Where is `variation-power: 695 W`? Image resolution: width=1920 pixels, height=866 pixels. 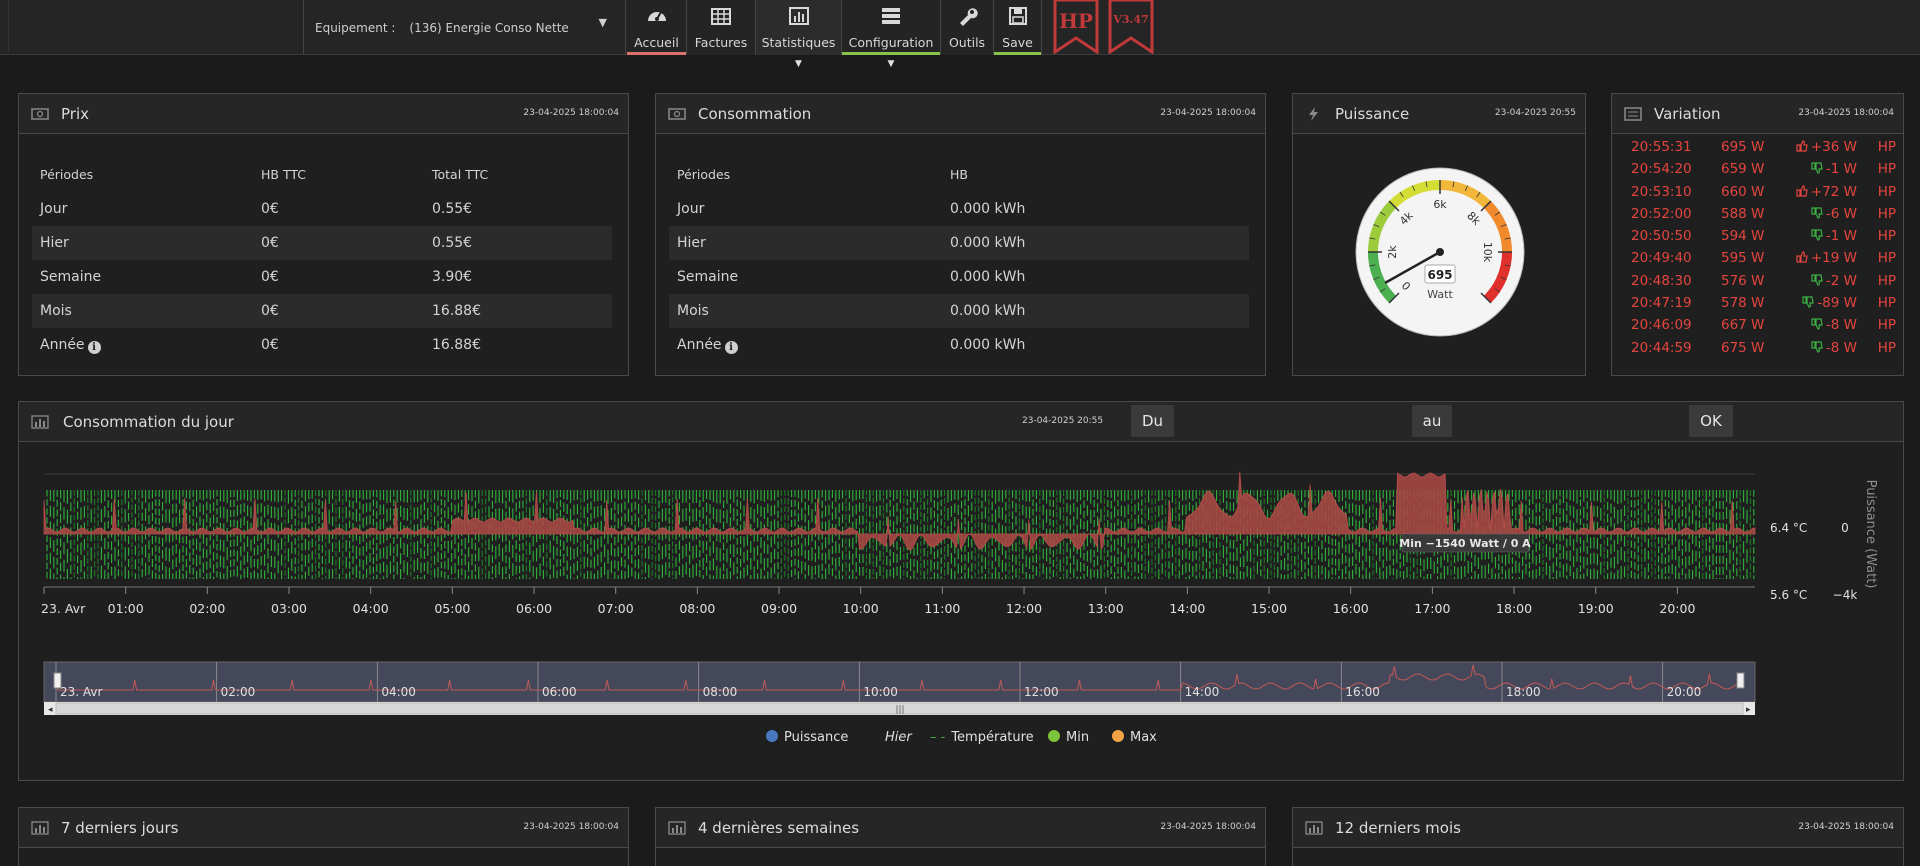 variation-power: 695 W is located at coordinates (1743, 147).